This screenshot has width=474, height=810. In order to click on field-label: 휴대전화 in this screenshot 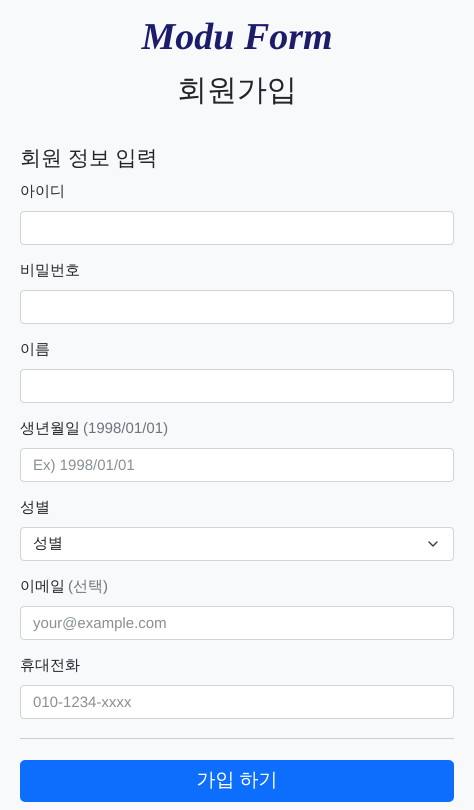, I will do `click(50, 666)`.